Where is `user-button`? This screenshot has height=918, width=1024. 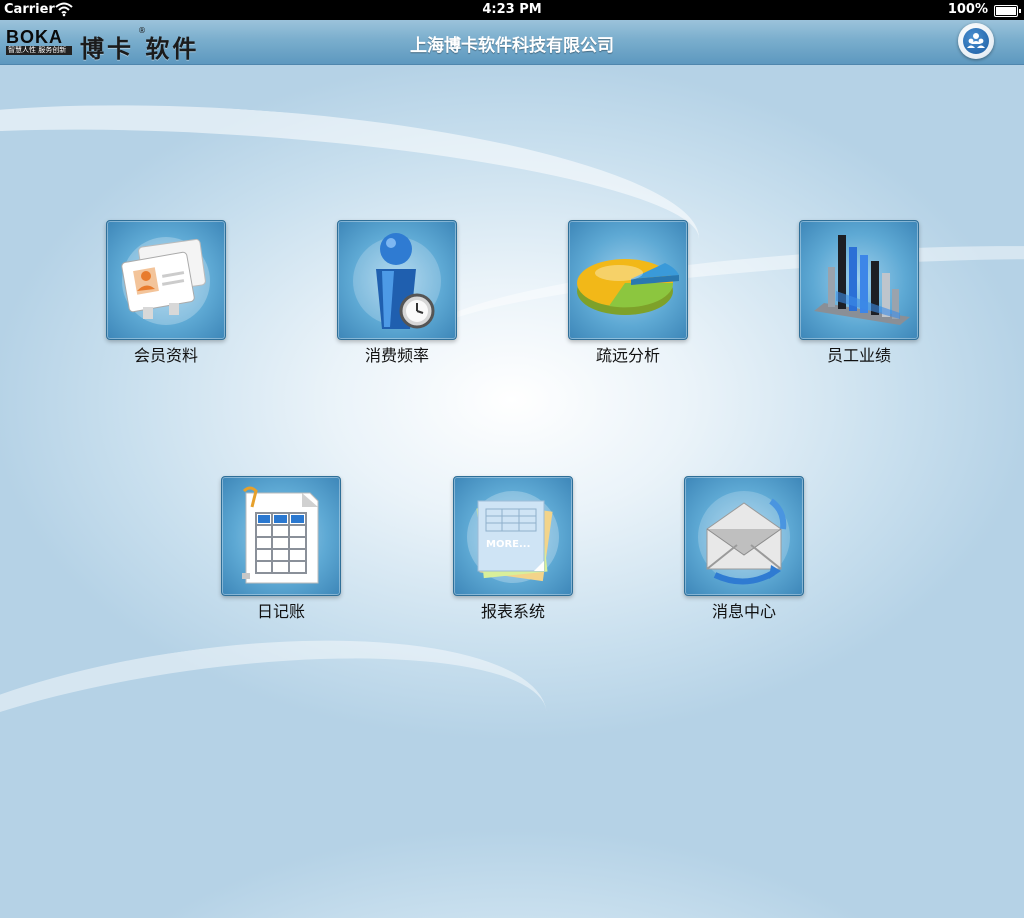
user-button is located at coordinates (976, 41).